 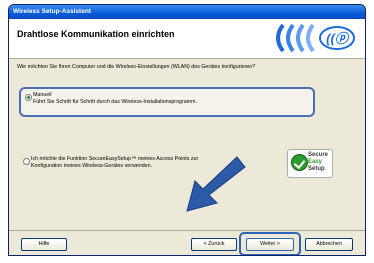 I want to click on wireless-waves-icon: ((ⓟ, so click(x=312, y=38).